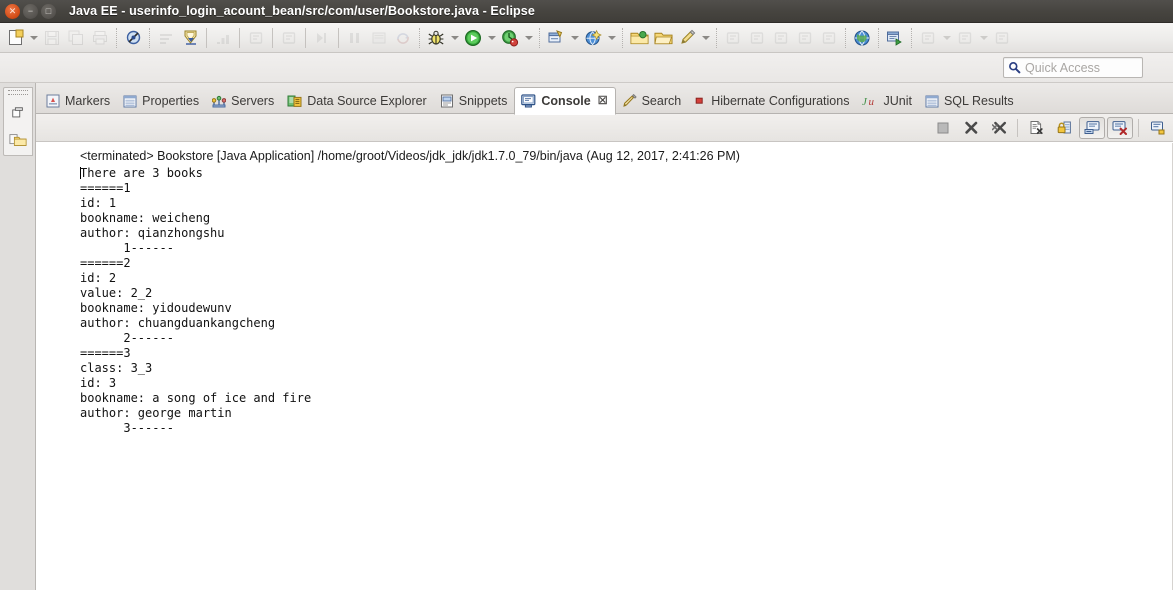 Image resolution: width=1173 pixels, height=590 pixels. What do you see at coordinates (604, 128) in the screenshot?
I see `console-view-toolbar` at bounding box center [604, 128].